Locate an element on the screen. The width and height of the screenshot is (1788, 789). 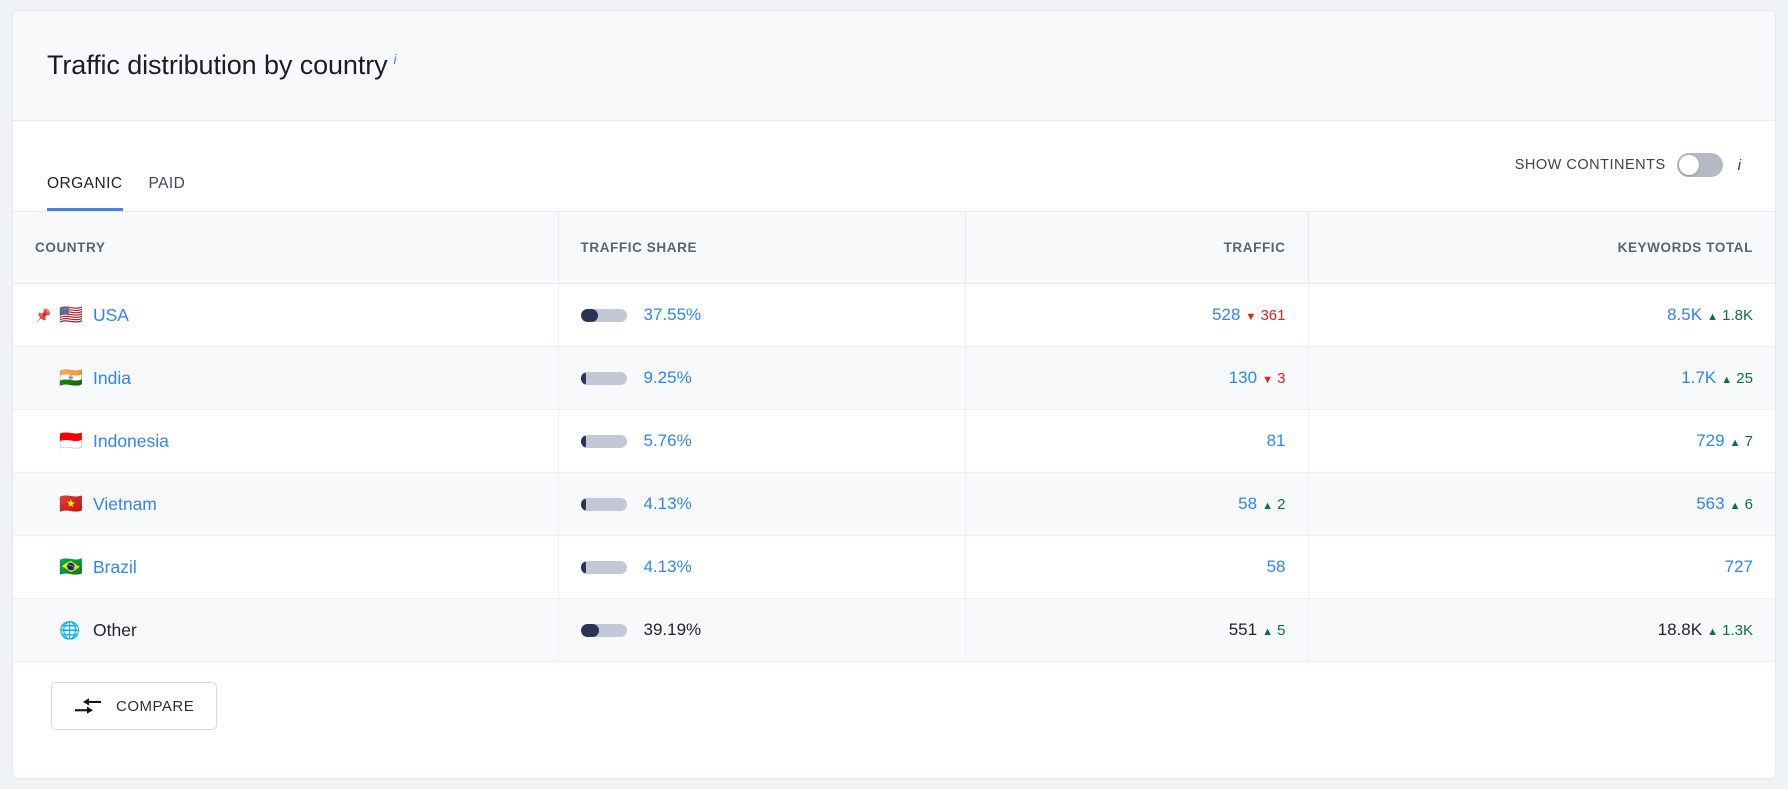
compare-button: COMPARE is located at coordinates (134, 706).